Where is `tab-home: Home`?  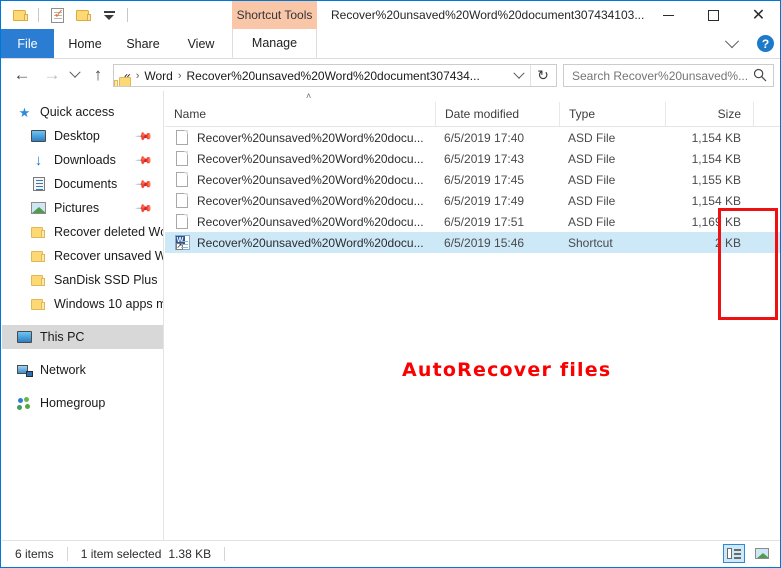
tab-home: Home is located at coordinates (85, 43).